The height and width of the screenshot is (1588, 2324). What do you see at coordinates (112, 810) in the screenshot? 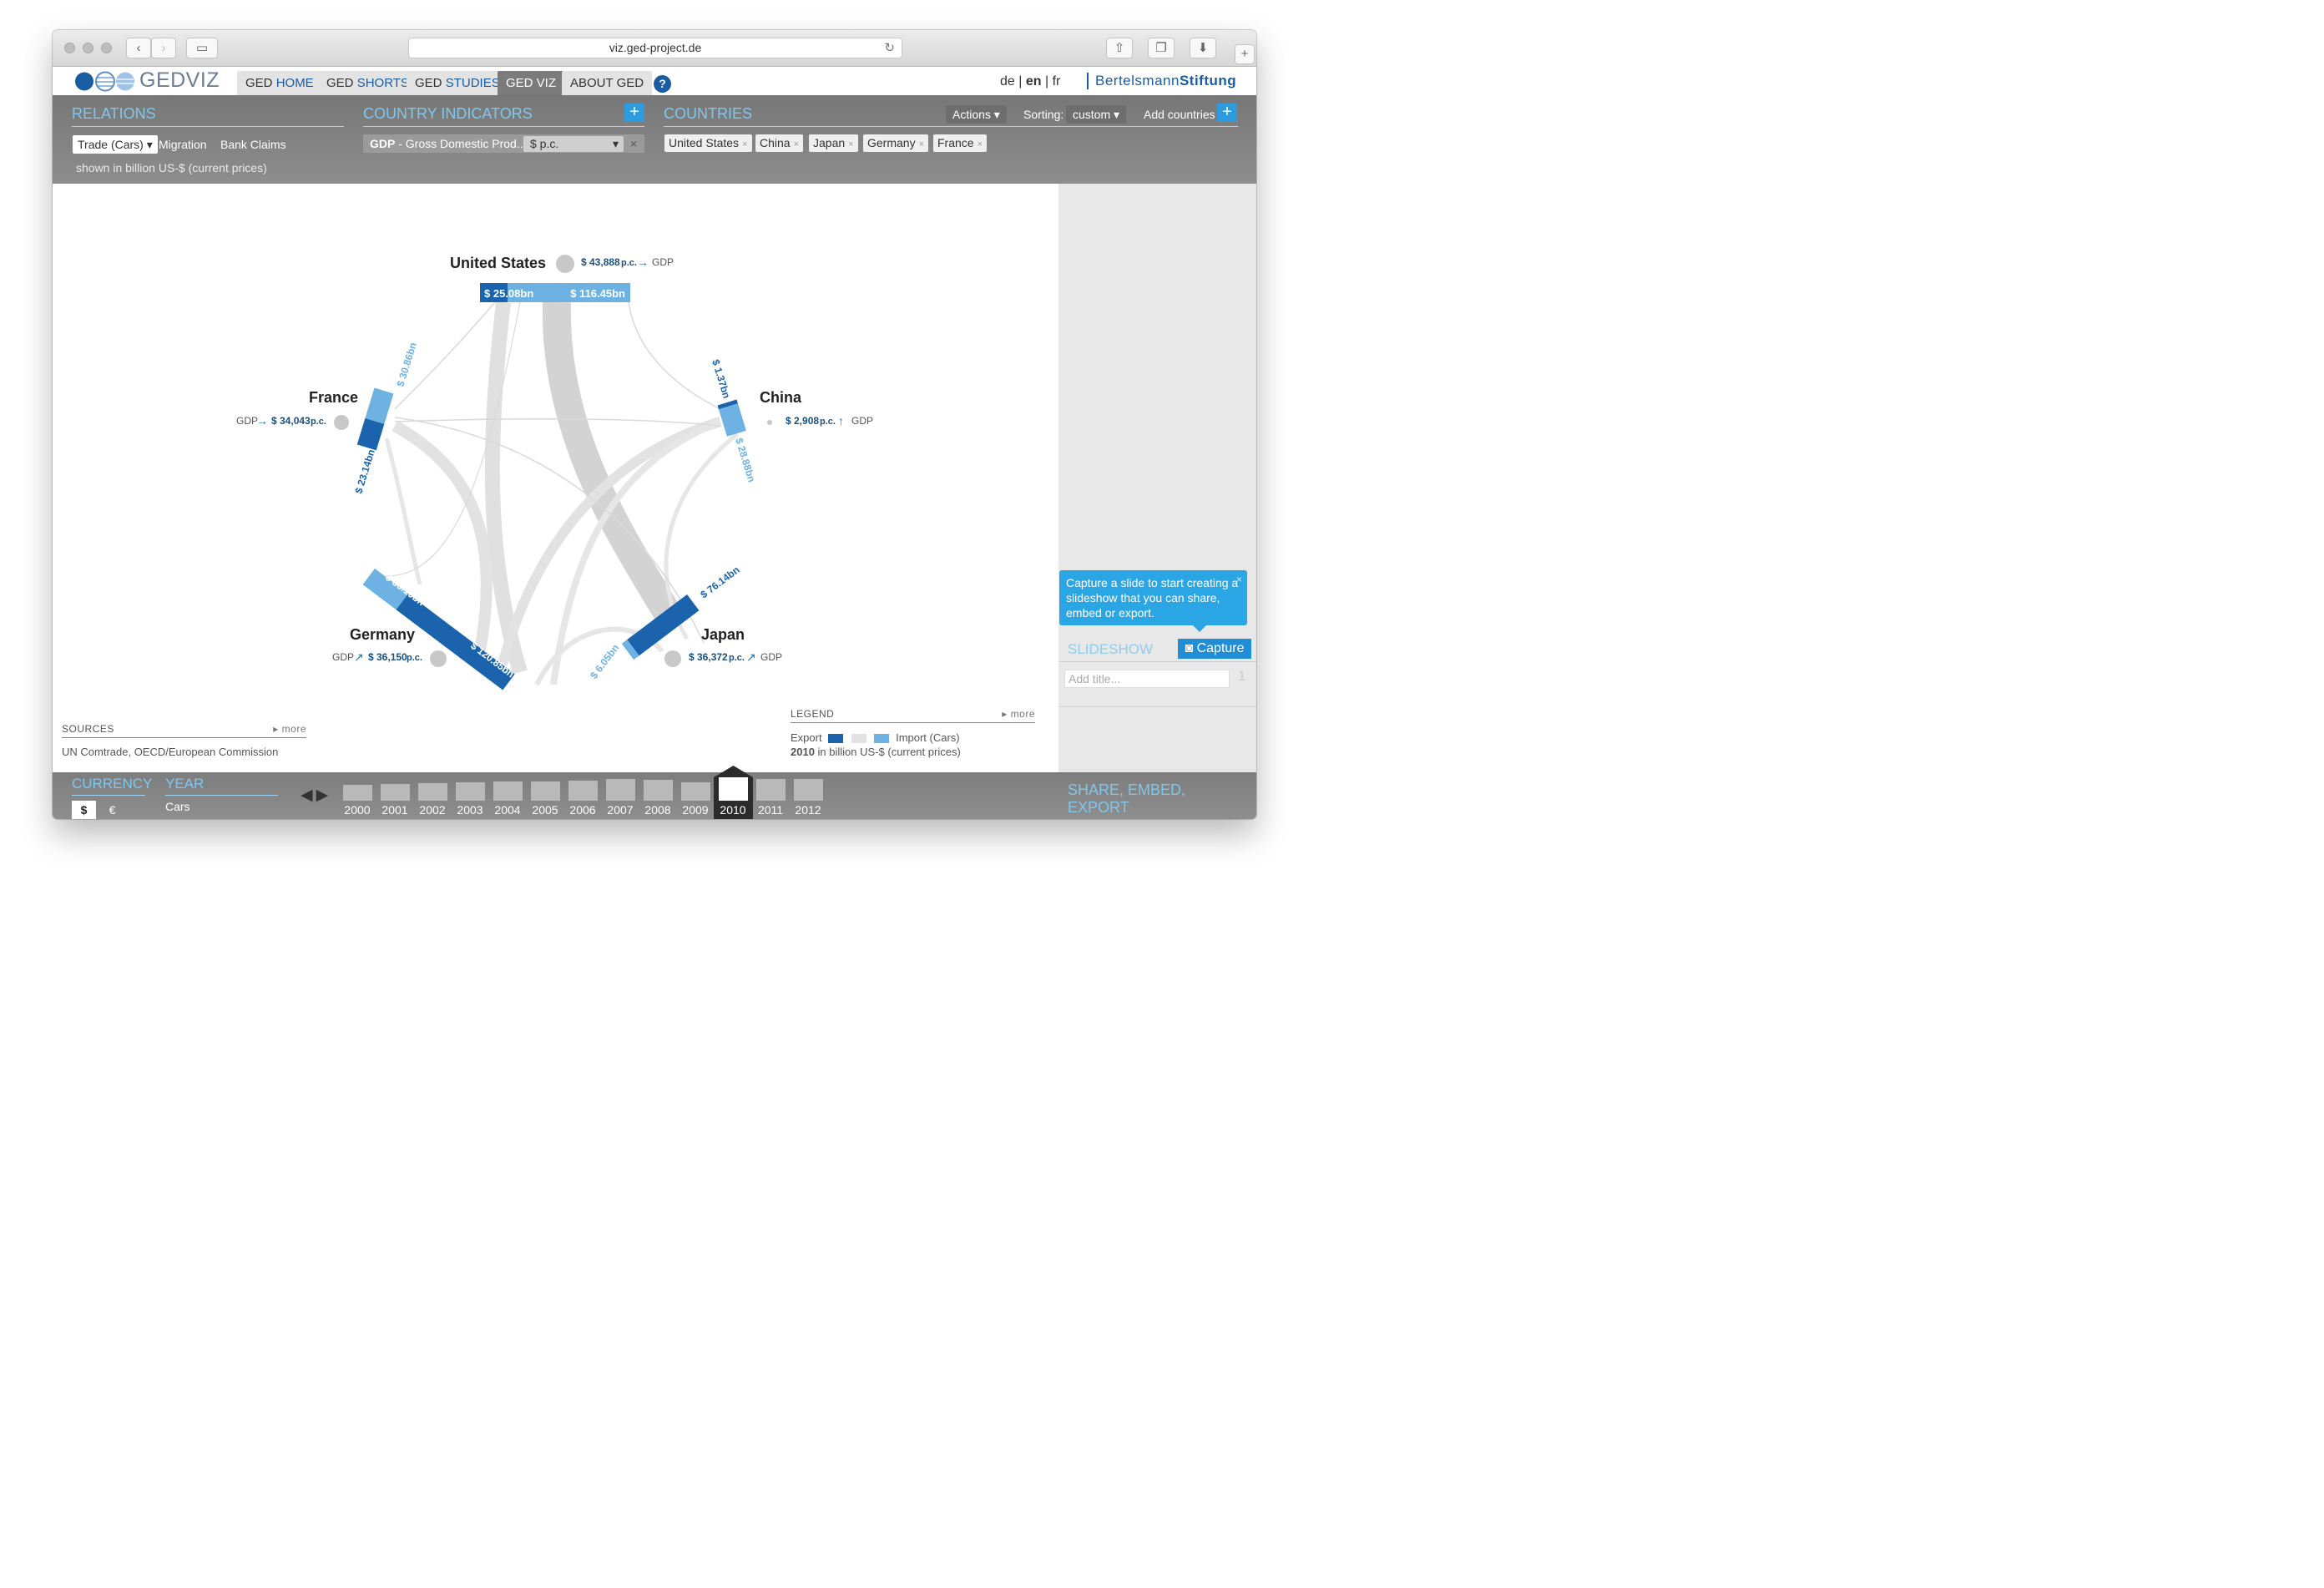
I see `currency-eur-button: €` at bounding box center [112, 810].